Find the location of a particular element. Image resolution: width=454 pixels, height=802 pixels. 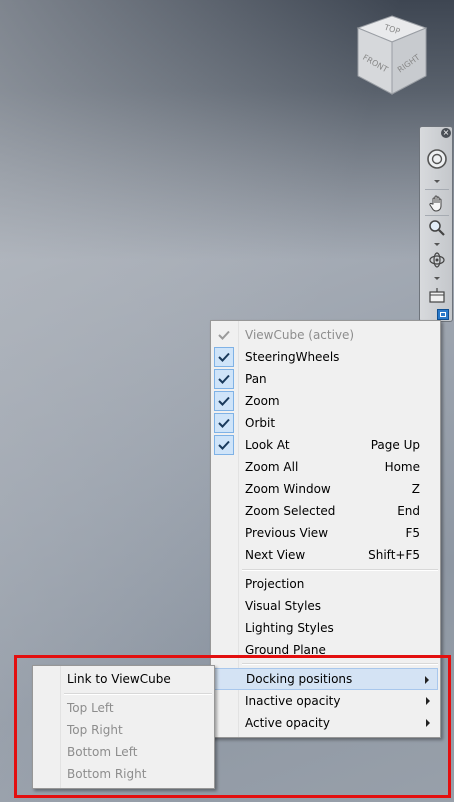

look-at-button is located at coordinates (437, 295).